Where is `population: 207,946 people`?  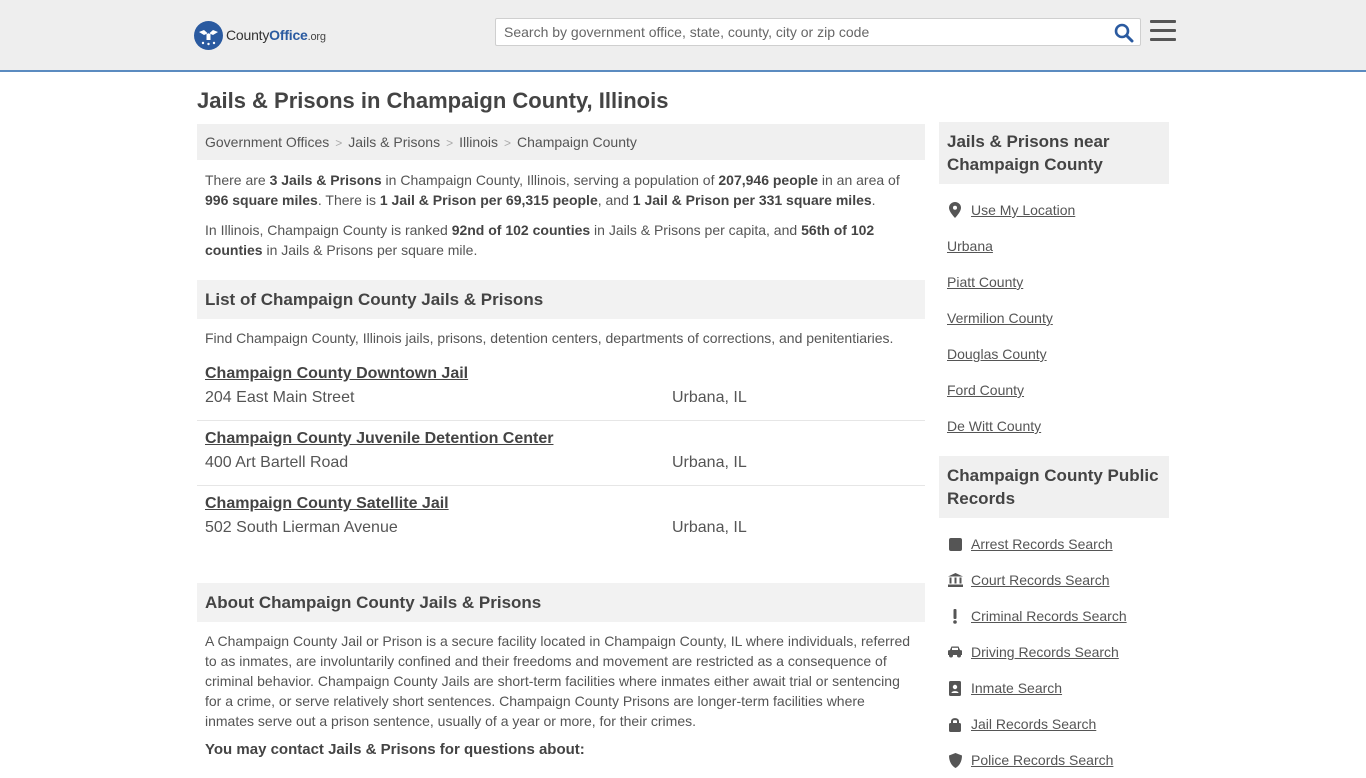
population: 207,946 people is located at coordinates (768, 180).